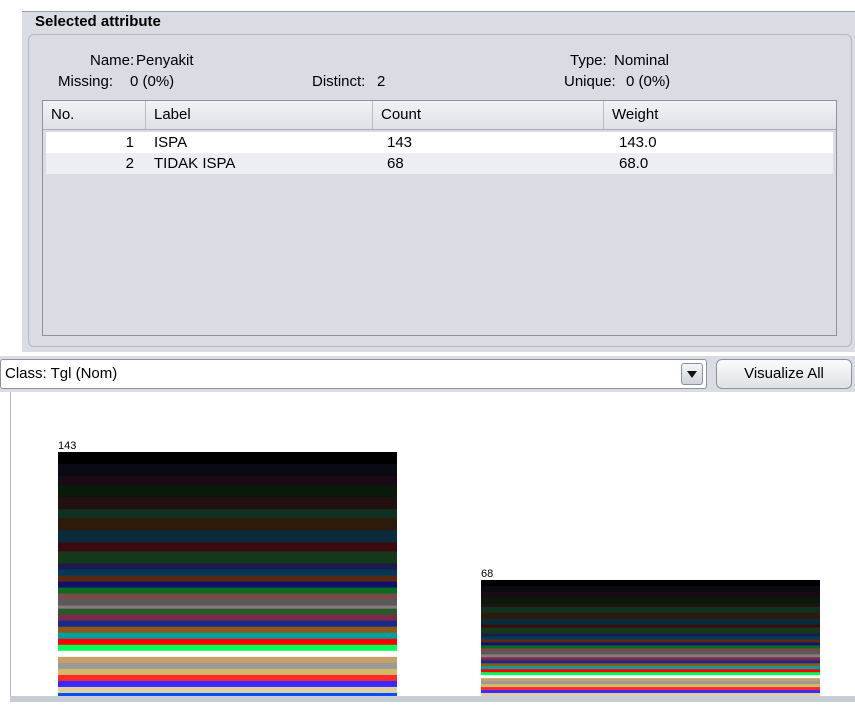 This screenshot has width=855, height=707. Describe the element at coordinates (98, 21) in the screenshot. I see `selected-attribute-title: Selected attribute` at that location.